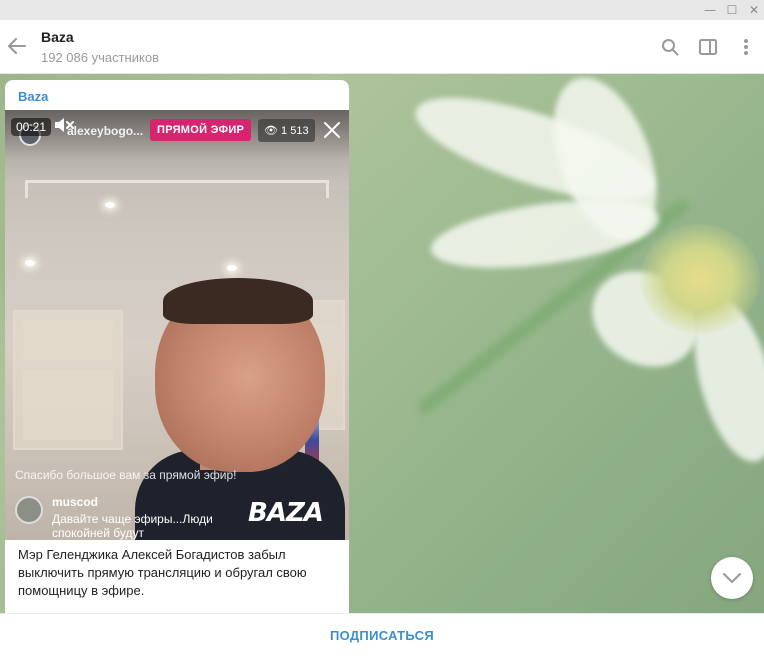 The height and width of the screenshot is (656, 764). What do you see at coordinates (33, 96) in the screenshot?
I see `message-author: Baza` at bounding box center [33, 96].